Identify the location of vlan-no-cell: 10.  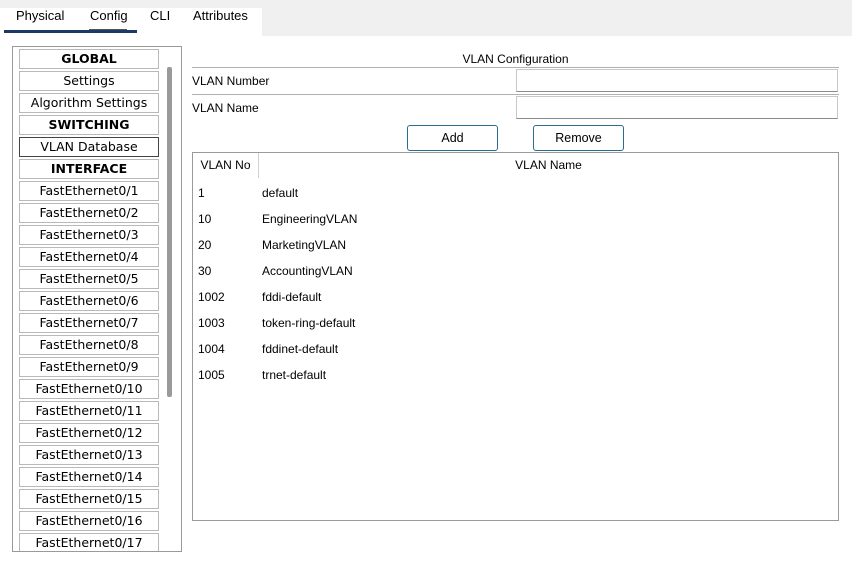
(205, 219).